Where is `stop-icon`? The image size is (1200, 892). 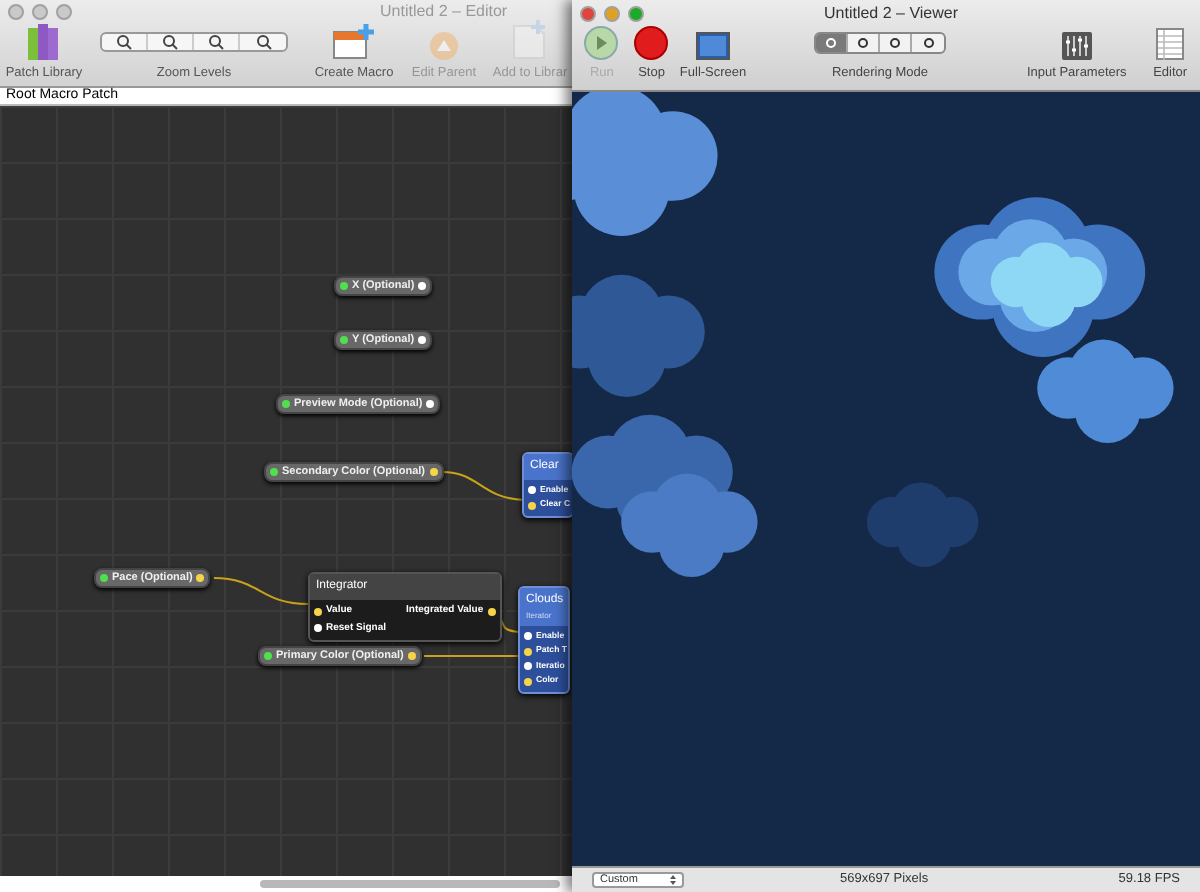
stop-icon is located at coordinates (651, 43).